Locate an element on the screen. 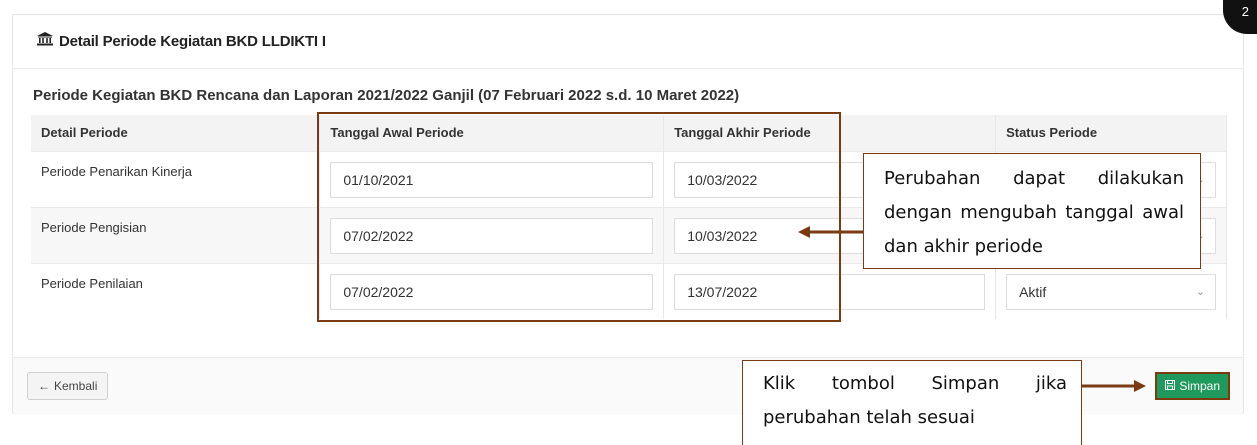  edit-hint-arrow is located at coordinates (831, 232).